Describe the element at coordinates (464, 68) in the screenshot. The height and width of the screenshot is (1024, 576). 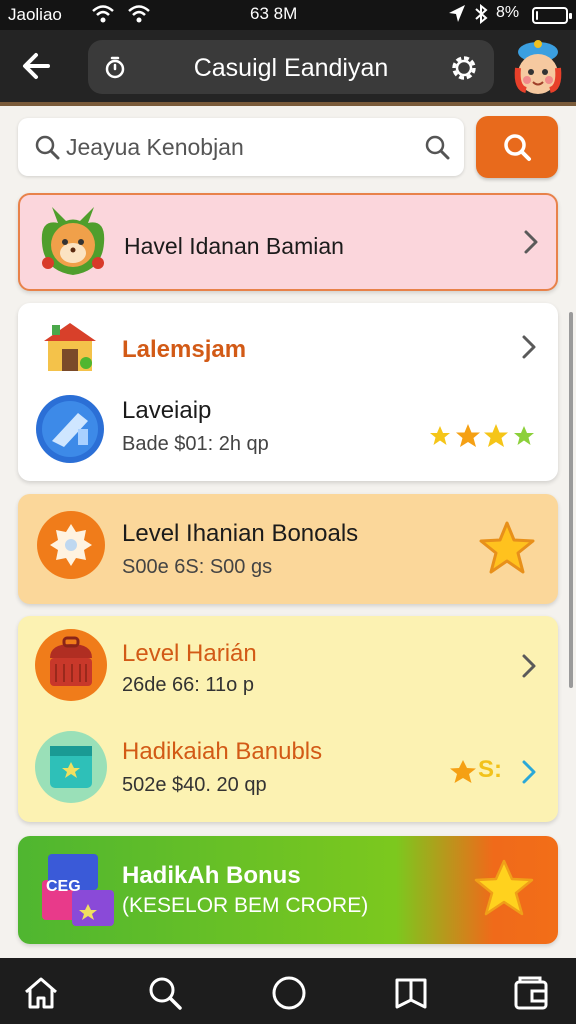
I see `settings-gear-icon` at that location.